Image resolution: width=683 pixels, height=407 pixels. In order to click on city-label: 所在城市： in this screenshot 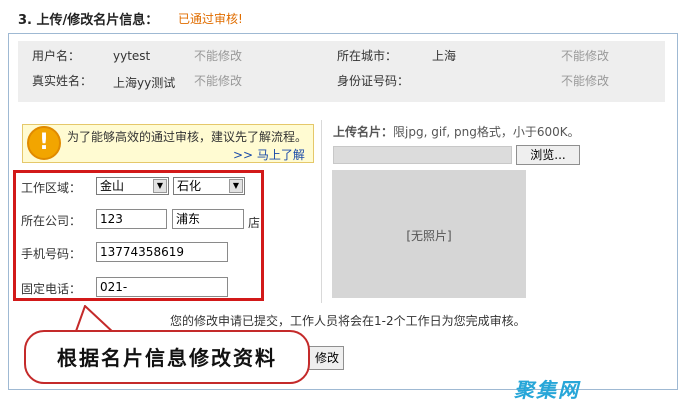, I will do `click(367, 56)`.